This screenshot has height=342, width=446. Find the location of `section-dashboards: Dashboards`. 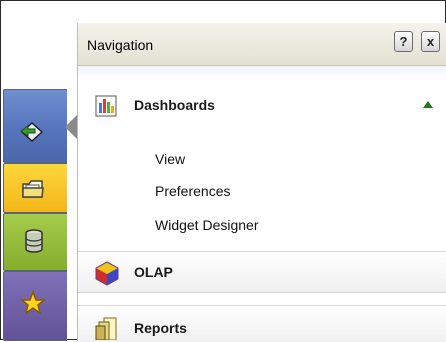

section-dashboards: Dashboards is located at coordinates (262, 105).